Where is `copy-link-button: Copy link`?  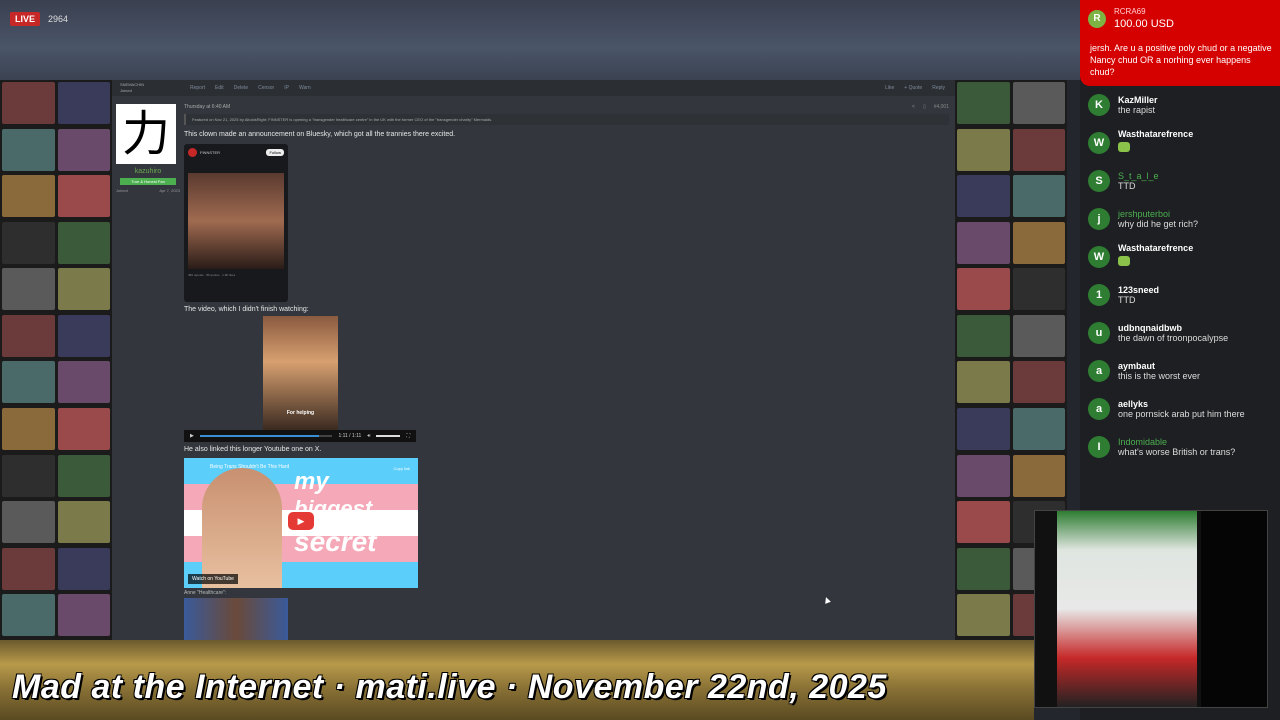
copy-link-button: Copy link is located at coordinates (402, 468).